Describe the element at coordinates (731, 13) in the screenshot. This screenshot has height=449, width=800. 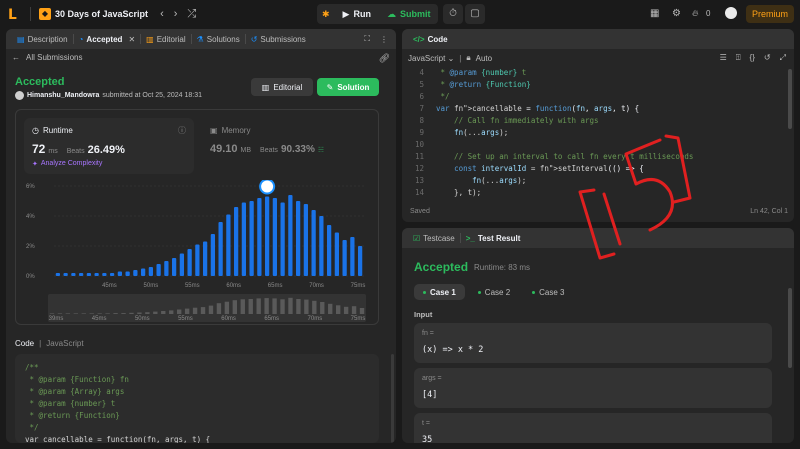
I see `avatar` at that location.